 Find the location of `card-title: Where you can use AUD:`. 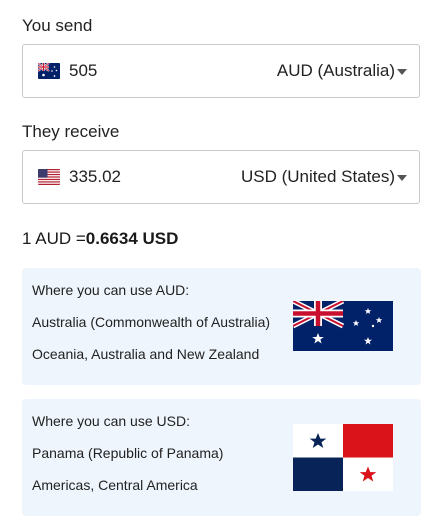

card-title: Where you can use AUD: is located at coordinates (111, 290).